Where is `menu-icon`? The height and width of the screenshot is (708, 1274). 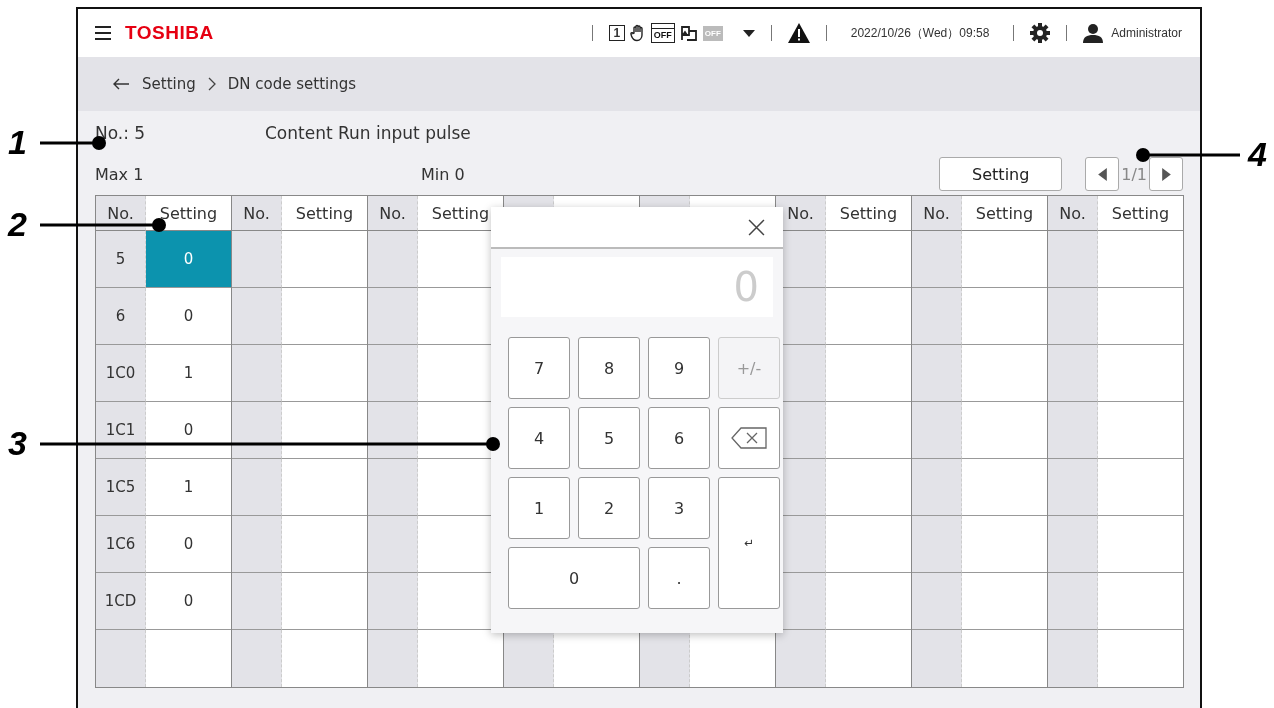 menu-icon is located at coordinates (103, 33).